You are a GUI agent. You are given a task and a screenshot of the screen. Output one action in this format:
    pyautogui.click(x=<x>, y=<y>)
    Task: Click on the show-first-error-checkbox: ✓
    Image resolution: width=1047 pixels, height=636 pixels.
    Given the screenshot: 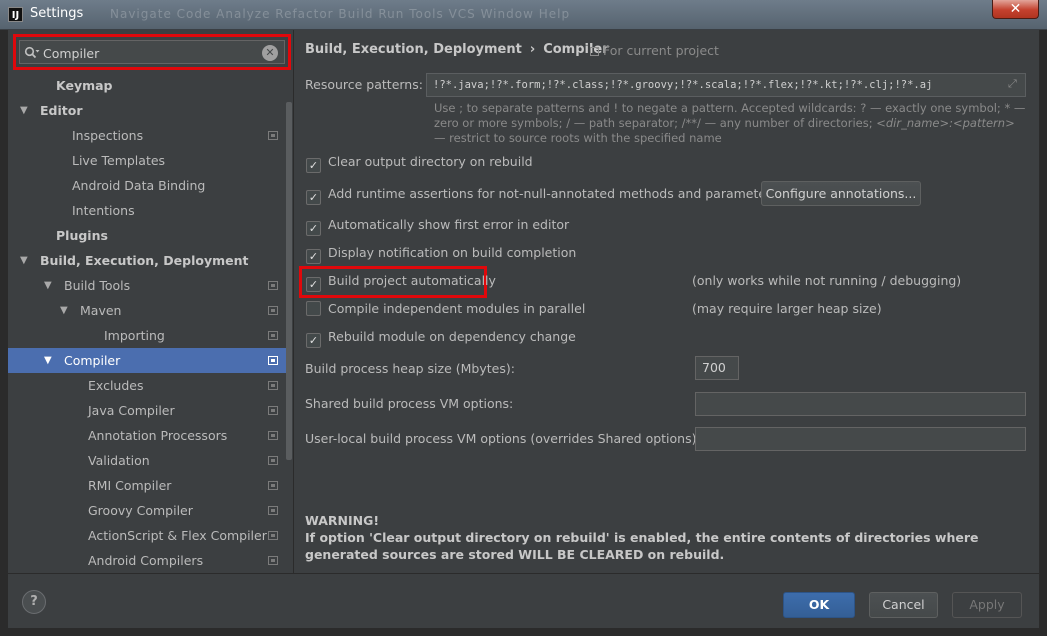 What is the action you would take?
    pyautogui.click(x=313, y=228)
    